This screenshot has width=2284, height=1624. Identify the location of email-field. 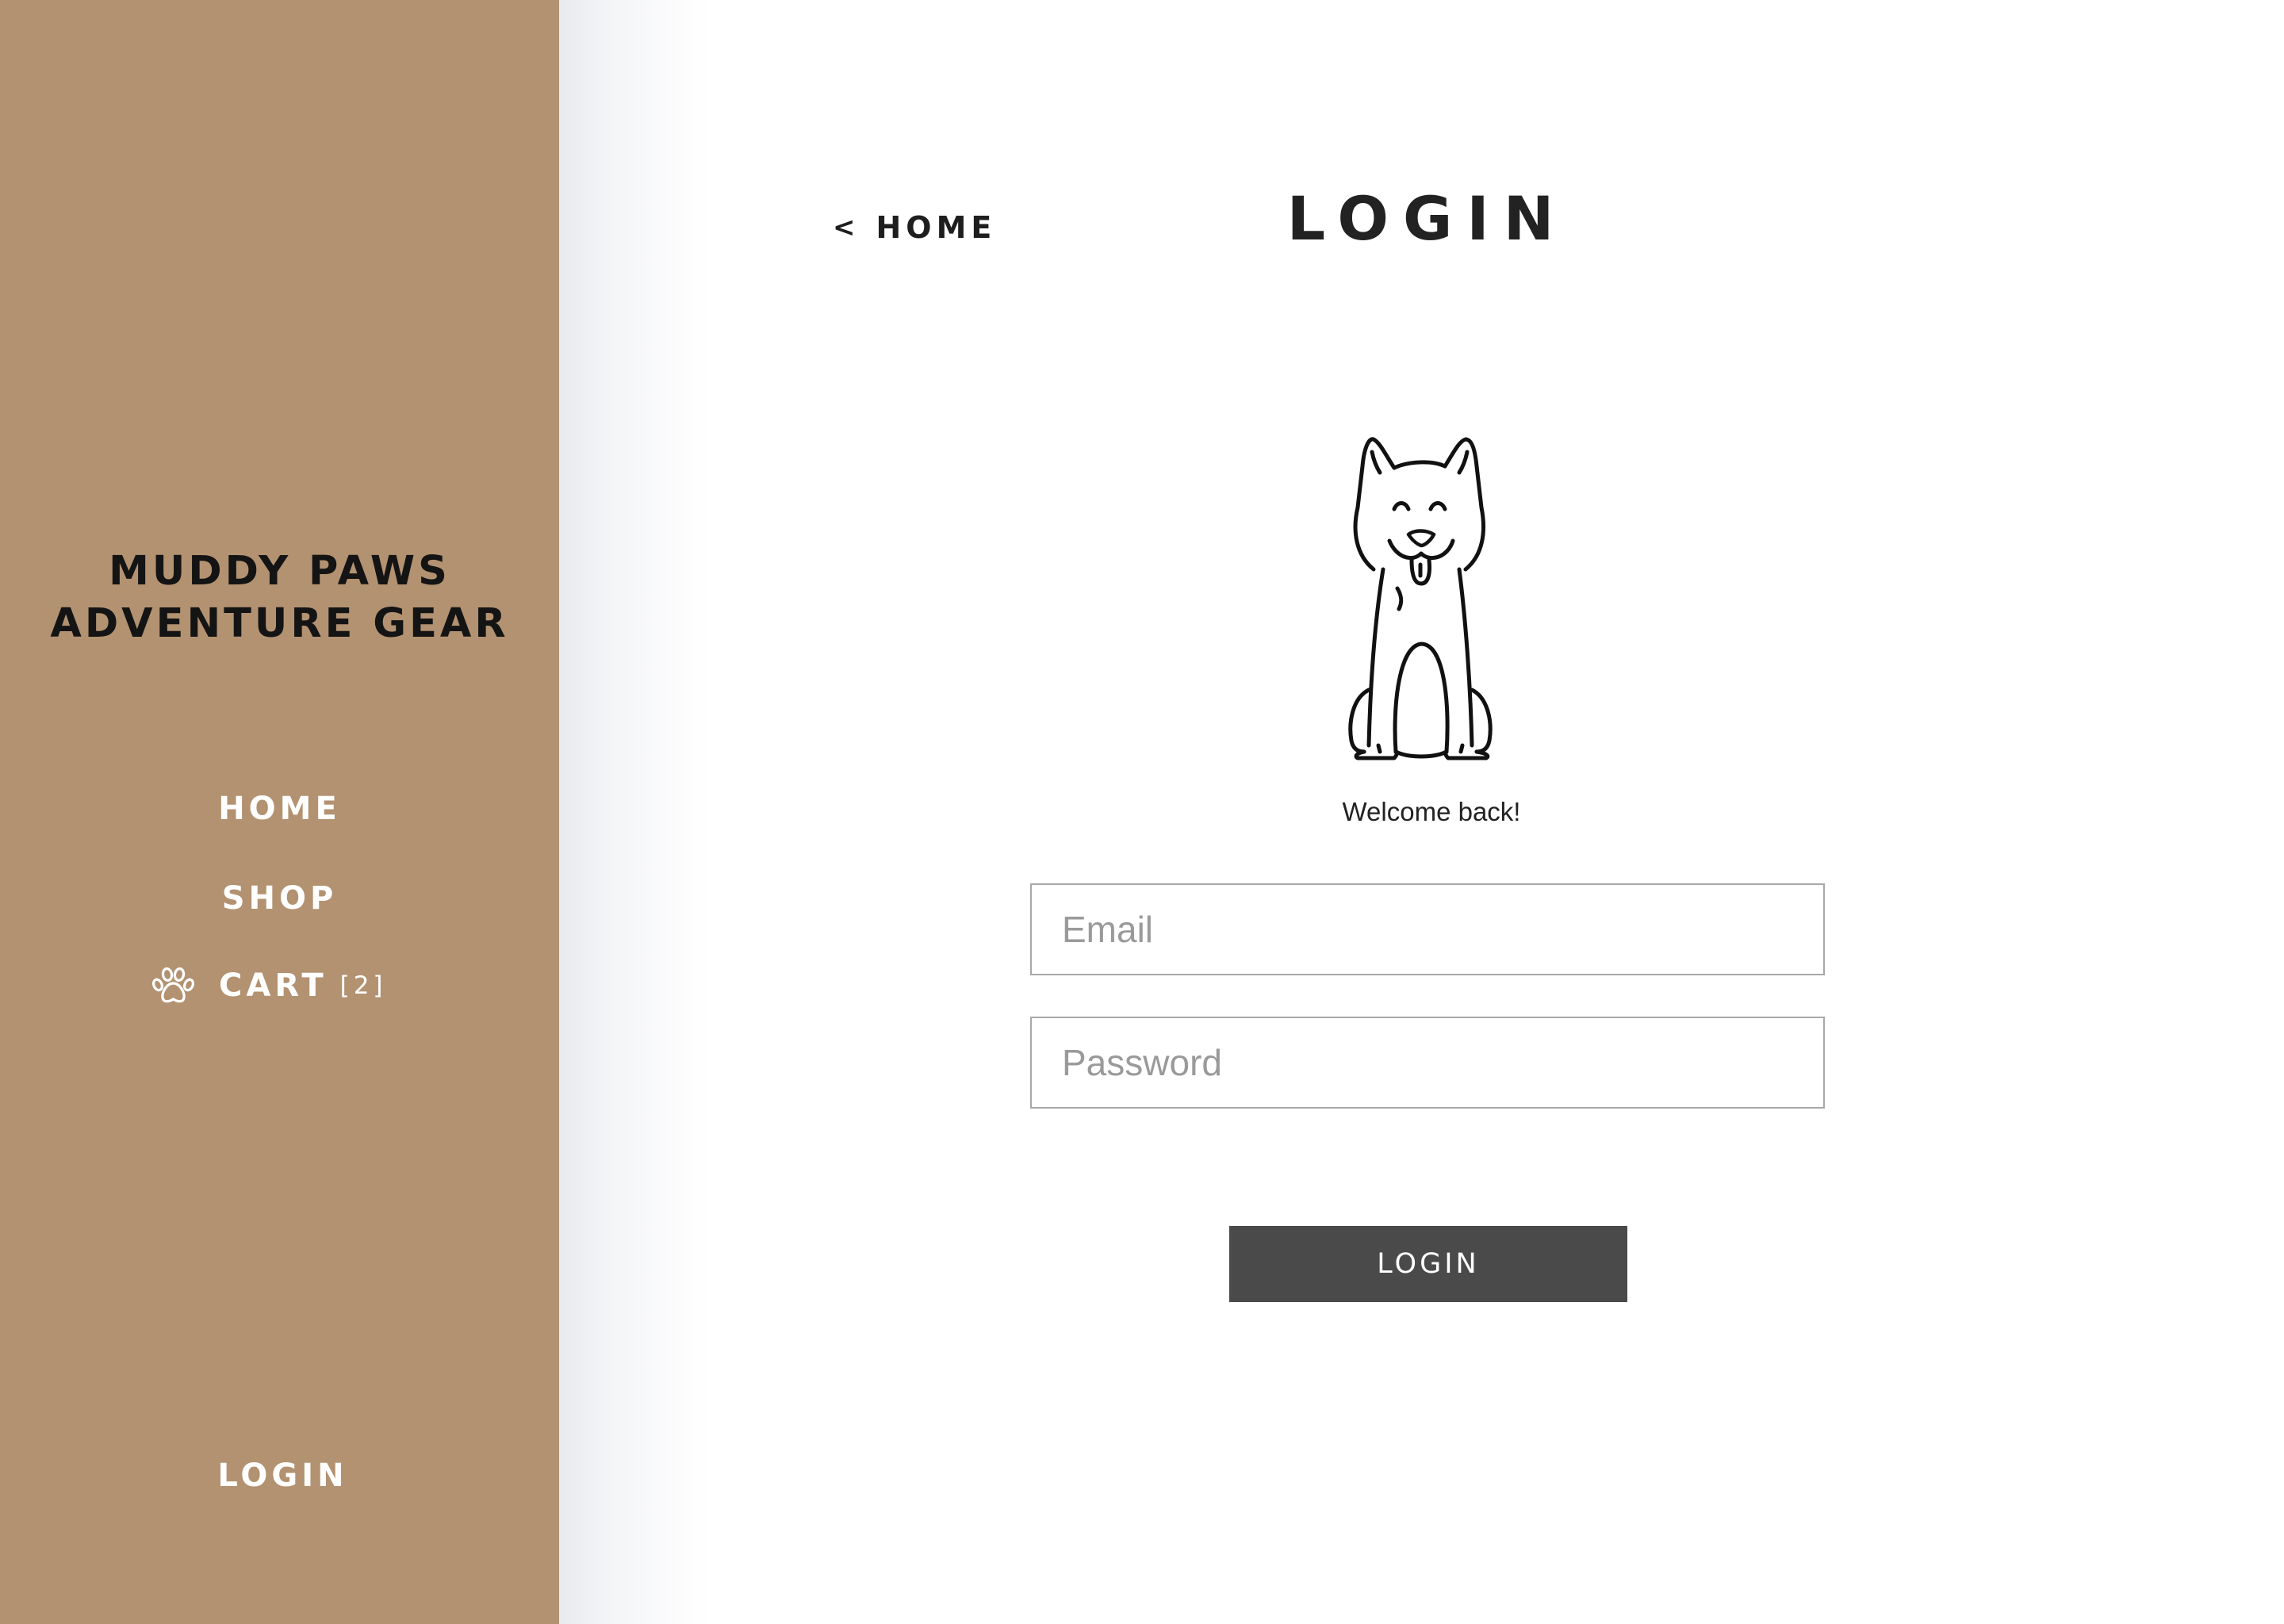
(1427, 929).